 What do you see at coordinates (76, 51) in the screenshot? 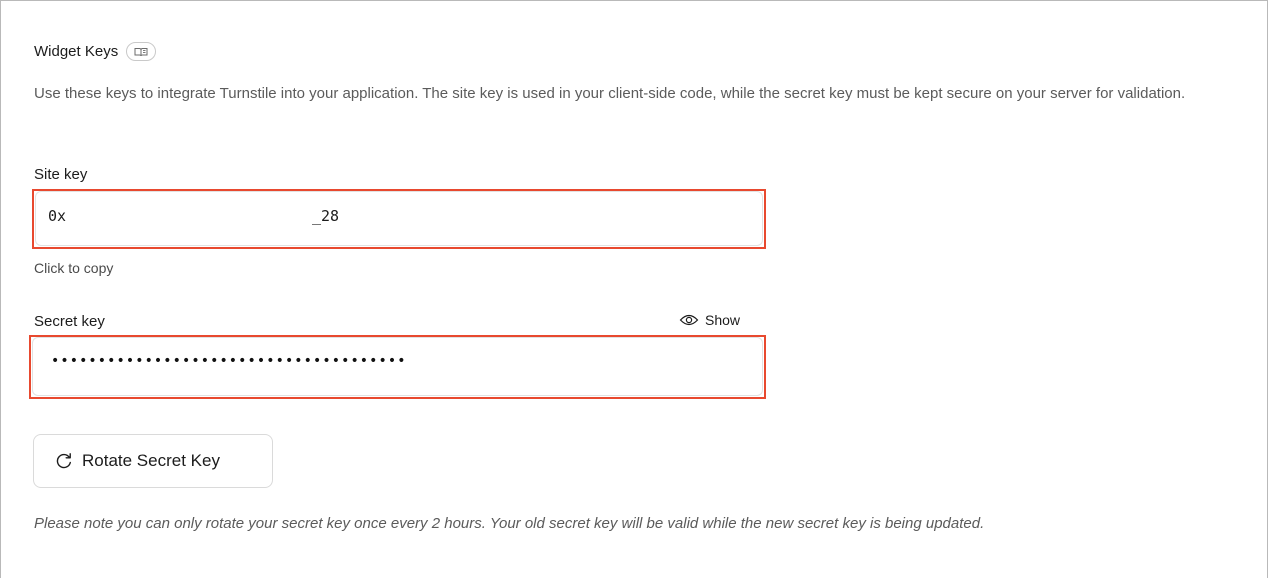
I see `widget-keys-heading: Widget Keys` at bounding box center [76, 51].